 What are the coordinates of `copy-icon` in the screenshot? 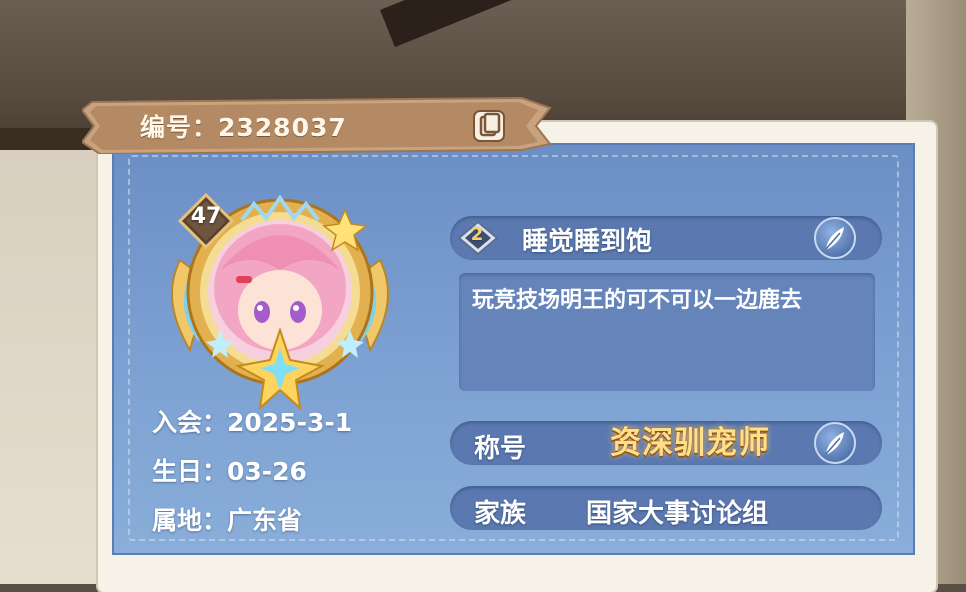 It's located at (489, 126).